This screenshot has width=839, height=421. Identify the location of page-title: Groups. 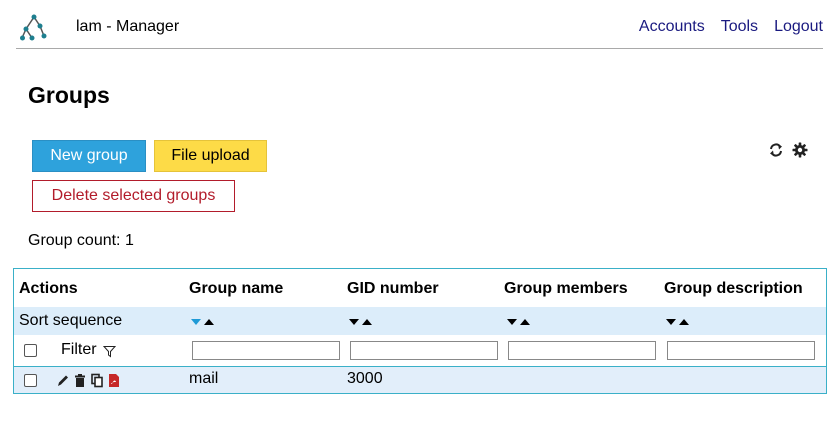
(69, 95).